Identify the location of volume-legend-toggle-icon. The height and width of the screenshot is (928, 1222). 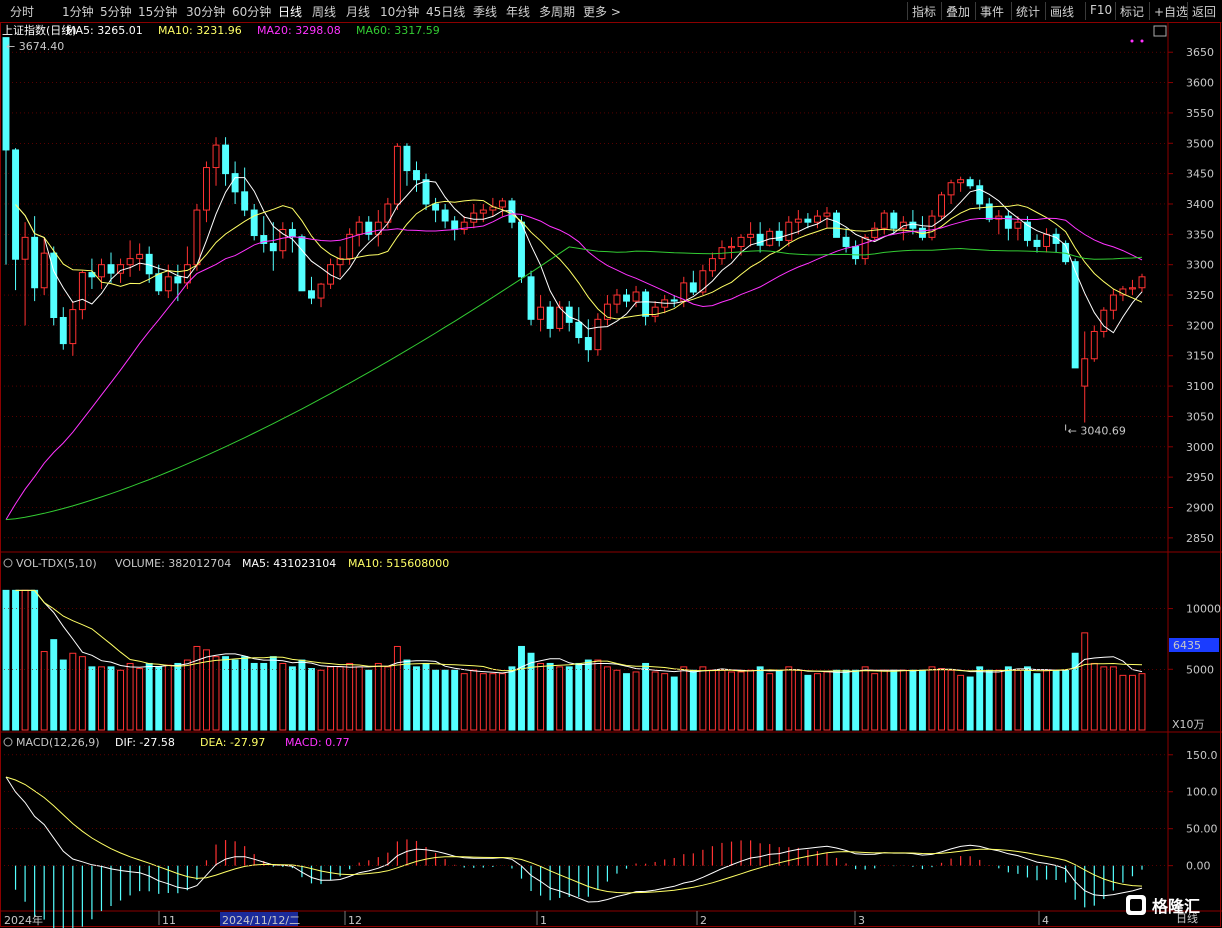
(8, 563).